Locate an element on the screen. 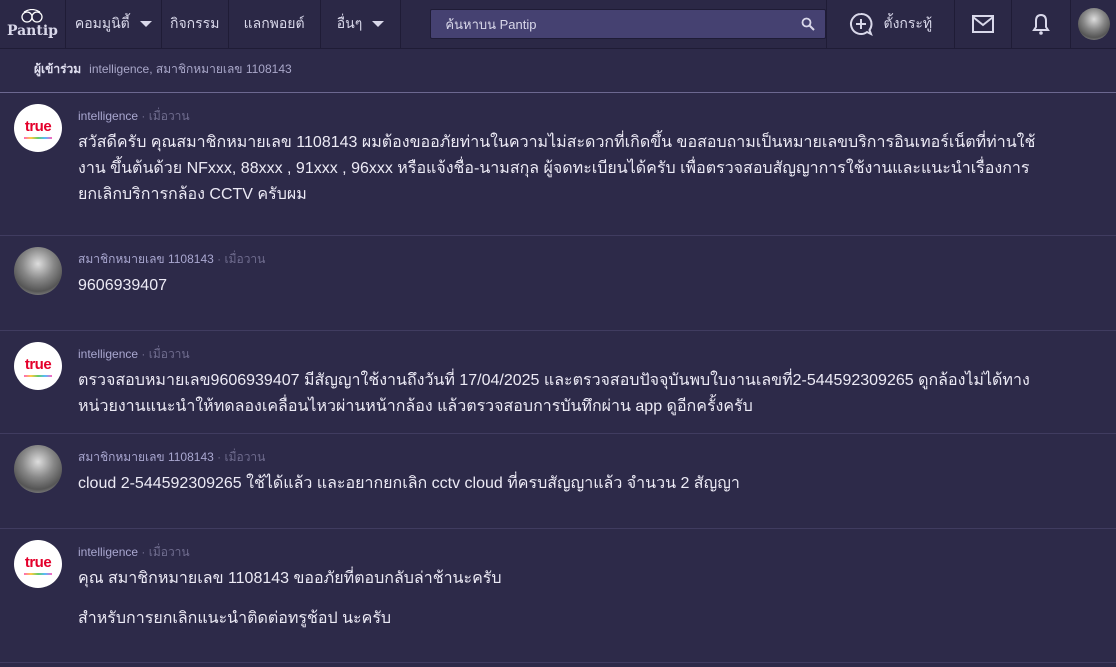 Image resolution: width=1116 pixels, height=667 pixels. nav-more: อื่นๆ is located at coordinates (361, 24).